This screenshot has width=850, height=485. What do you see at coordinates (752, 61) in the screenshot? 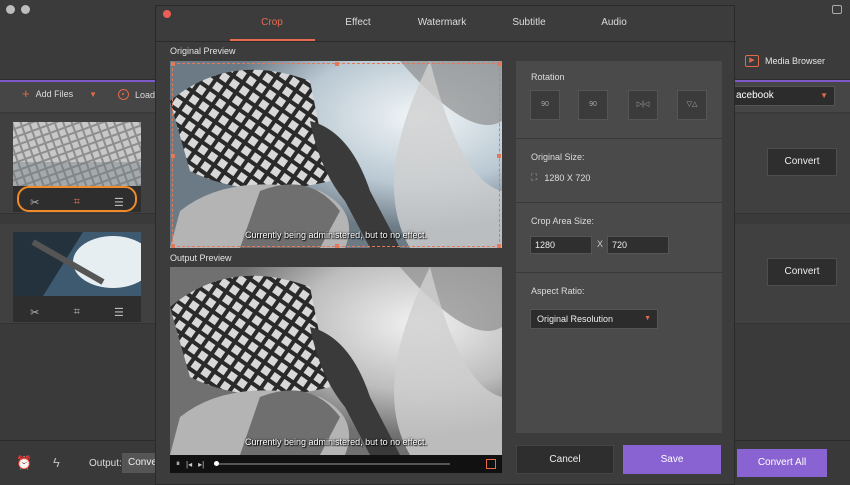
I see `media-browser-icon: ▶` at bounding box center [752, 61].